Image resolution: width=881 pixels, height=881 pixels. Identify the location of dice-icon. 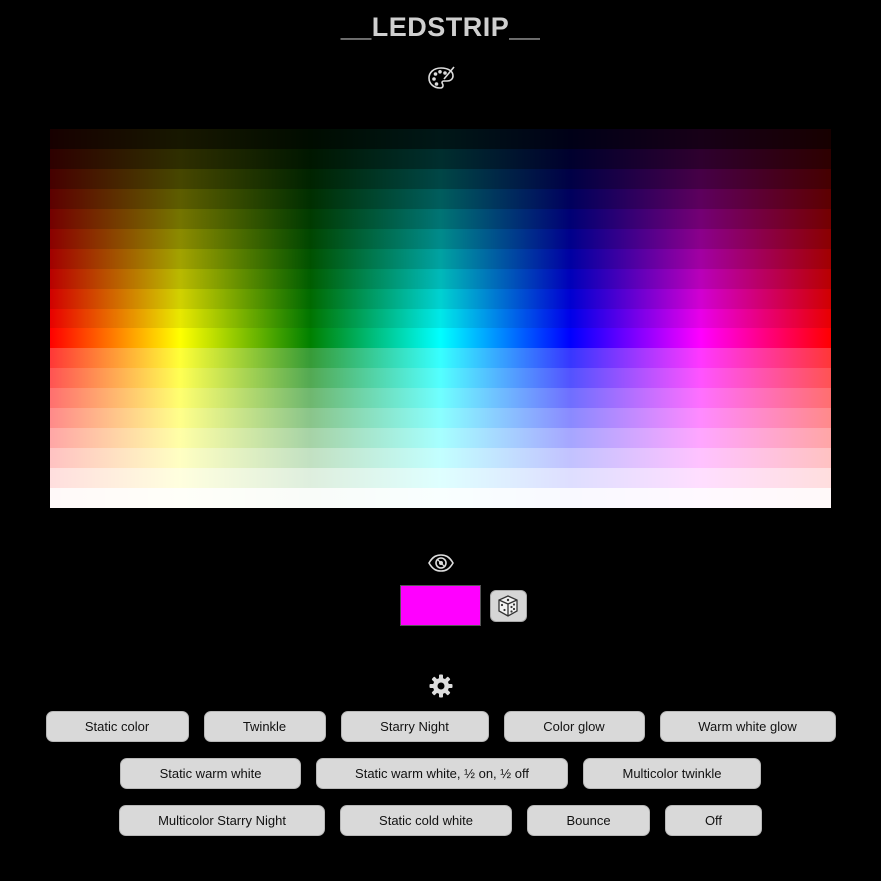
(508, 605).